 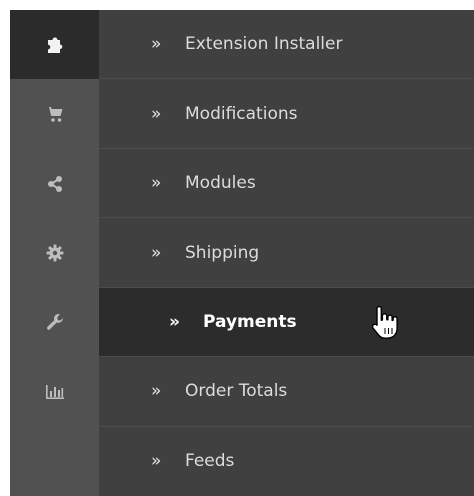 I want to click on sidebar-icon-extensions, so click(x=54, y=45).